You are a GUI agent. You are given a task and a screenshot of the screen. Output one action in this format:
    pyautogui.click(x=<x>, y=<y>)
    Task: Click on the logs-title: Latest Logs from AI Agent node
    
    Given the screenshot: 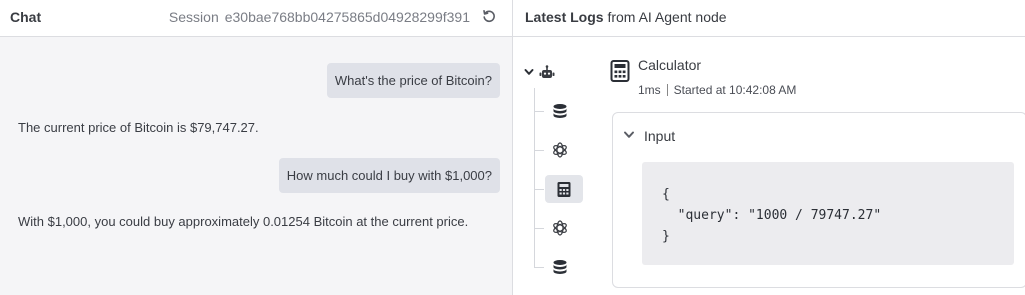 What is the action you would take?
    pyautogui.click(x=626, y=17)
    